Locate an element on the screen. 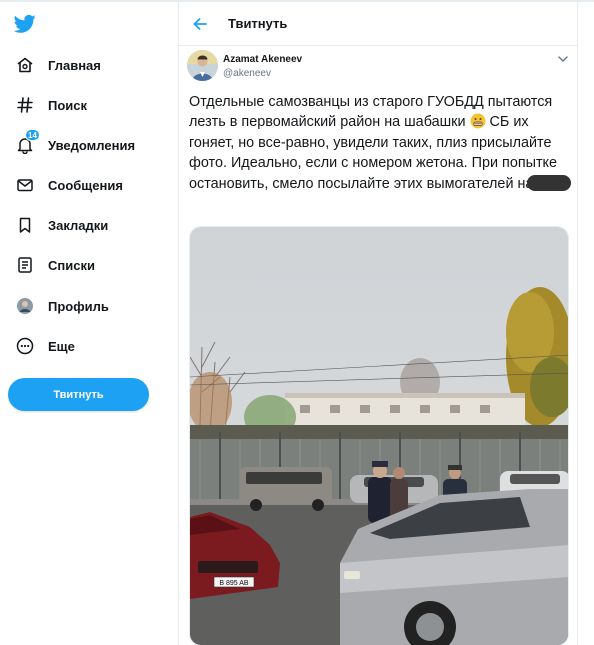 Image resolution: width=594 pixels, height=645 pixels. nav-home-label: Главная is located at coordinates (74, 65).